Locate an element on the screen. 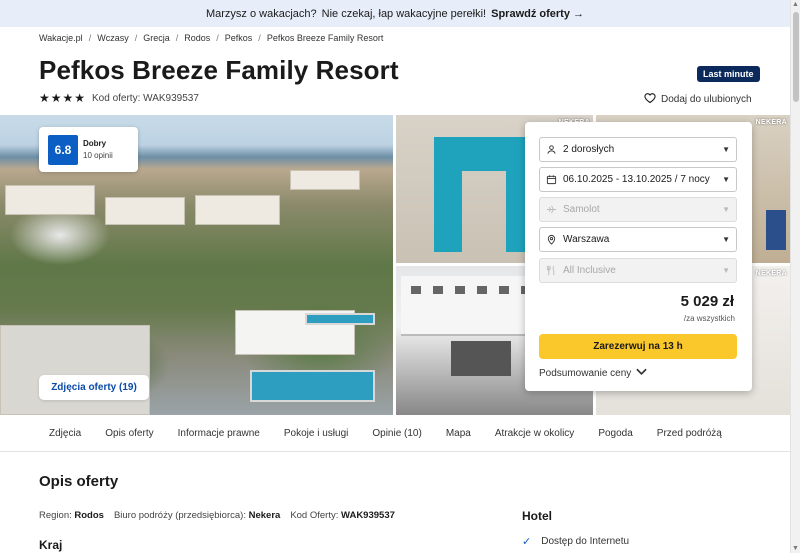 The width and height of the screenshot is (800, 553). photos-button: Zdjęcia oferty (19) is located at coordinates (94, 387).